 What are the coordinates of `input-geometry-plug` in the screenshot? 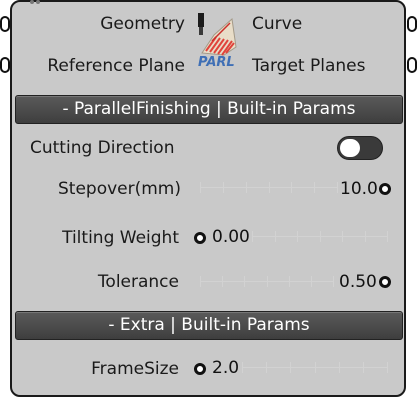 It's located at (5, 24).